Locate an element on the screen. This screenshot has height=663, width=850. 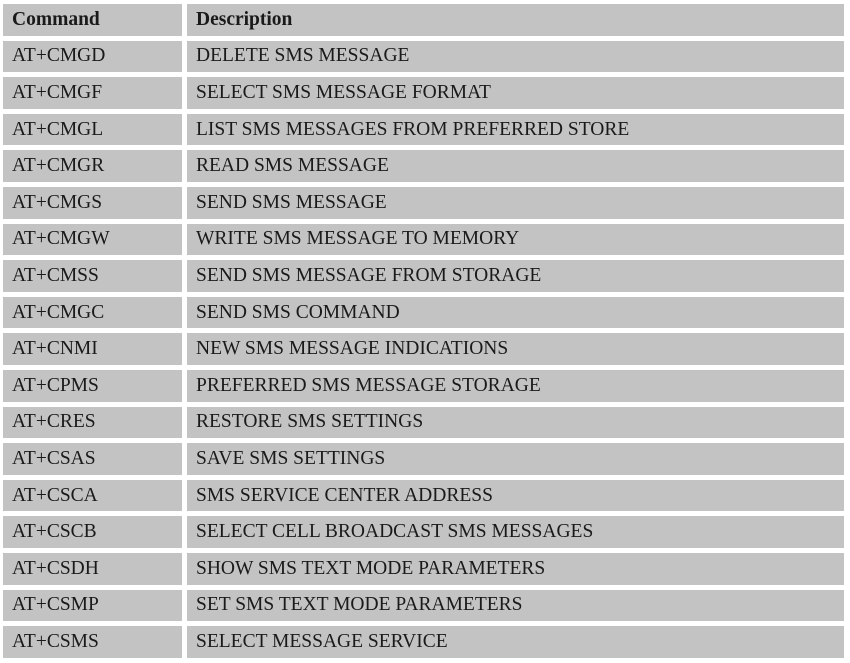
table-row: AT+CSDH SHOW SMS TEXT MODE PARAMETERS is located at coordinates (423, 568).